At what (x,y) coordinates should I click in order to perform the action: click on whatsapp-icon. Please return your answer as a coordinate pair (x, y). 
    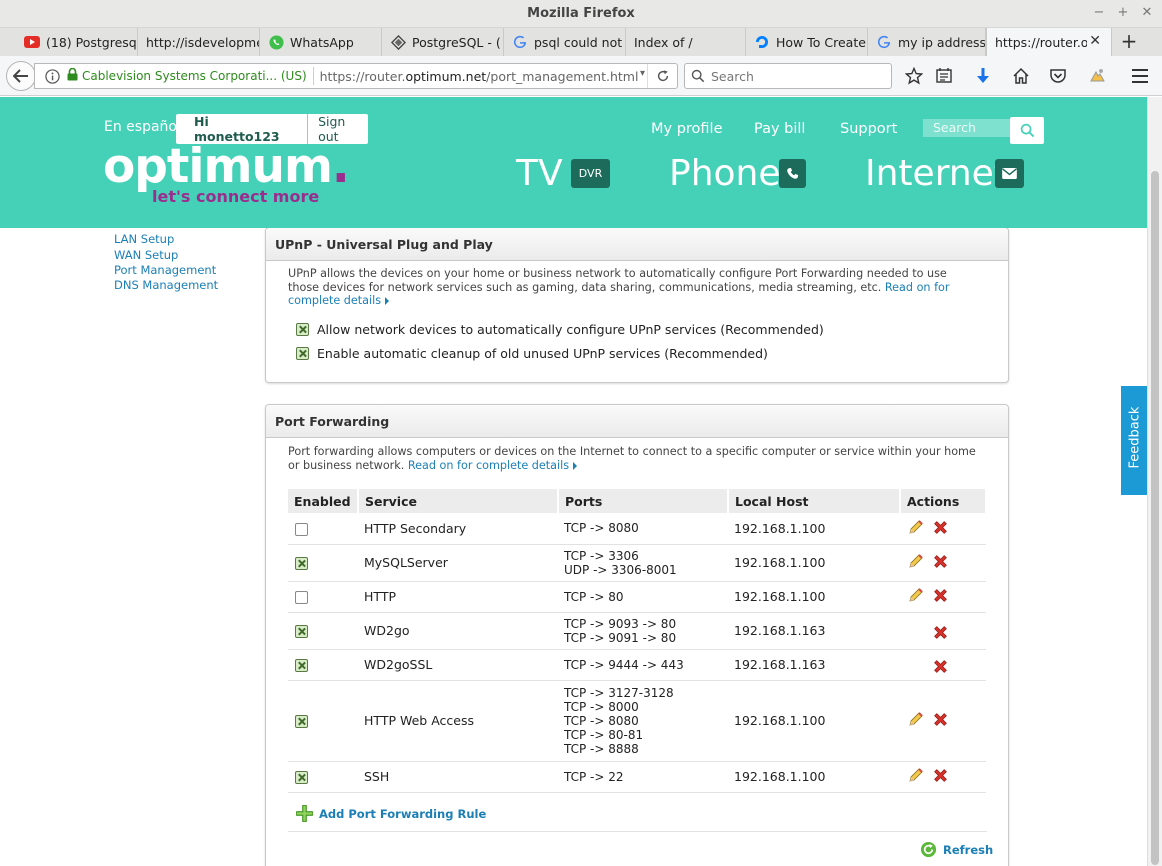
    Looking at the image, I should click on (276, 42).